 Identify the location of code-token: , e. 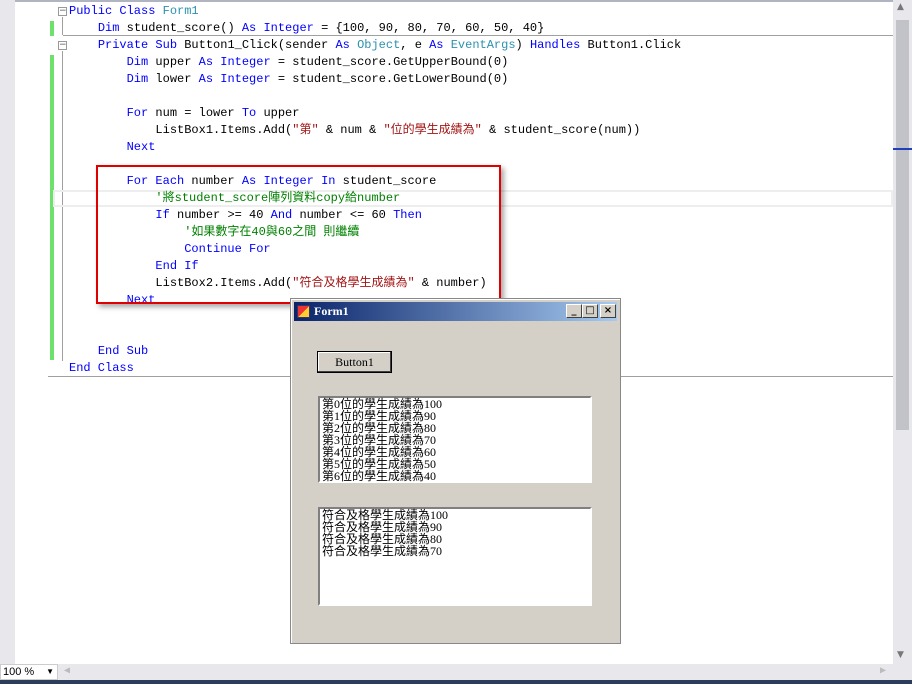
(415, 45).